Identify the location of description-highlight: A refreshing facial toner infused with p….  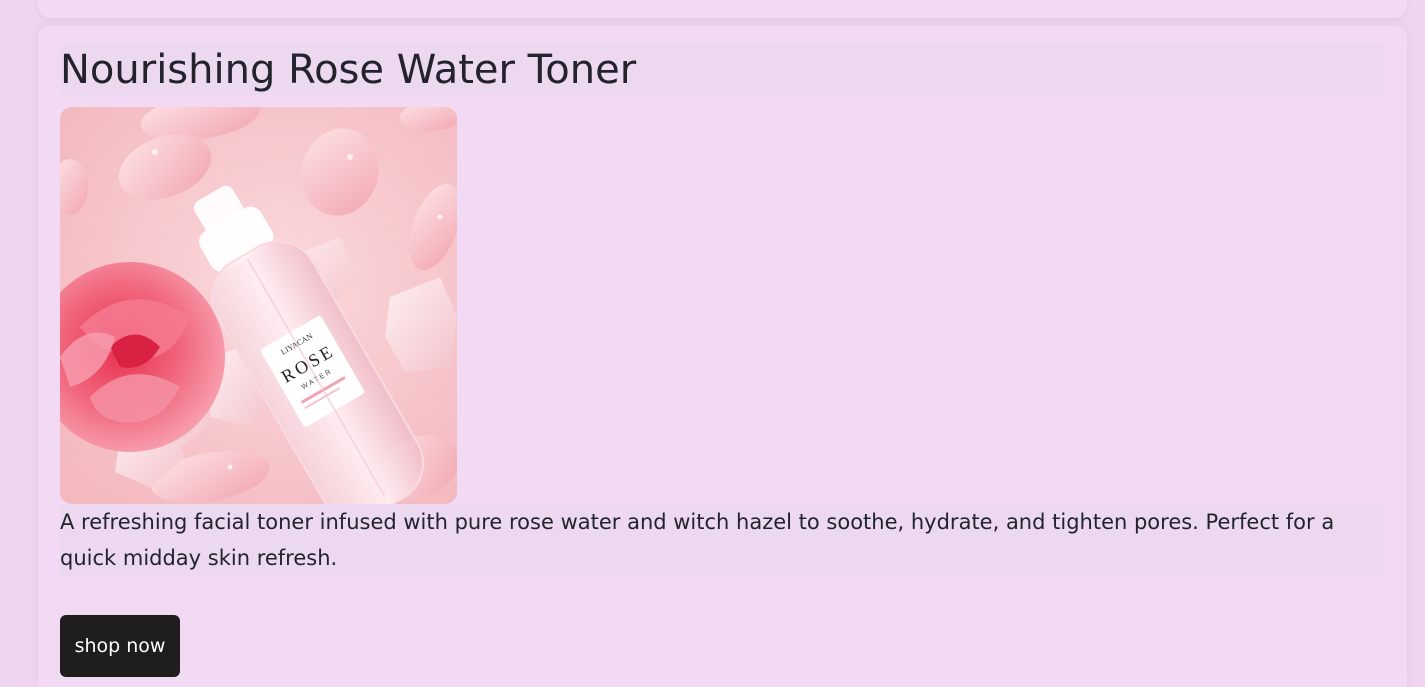
(722, 540).